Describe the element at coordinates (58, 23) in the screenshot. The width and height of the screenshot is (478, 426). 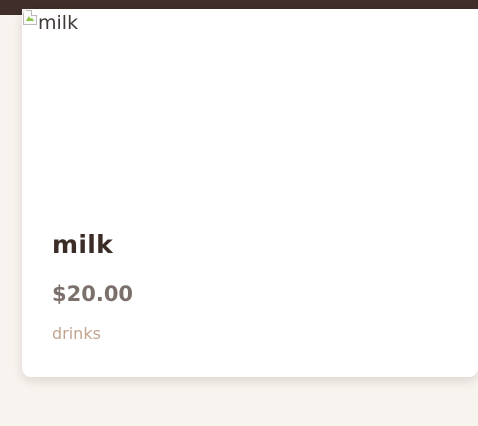
I see `product-image-alt-text: milk` at that location.